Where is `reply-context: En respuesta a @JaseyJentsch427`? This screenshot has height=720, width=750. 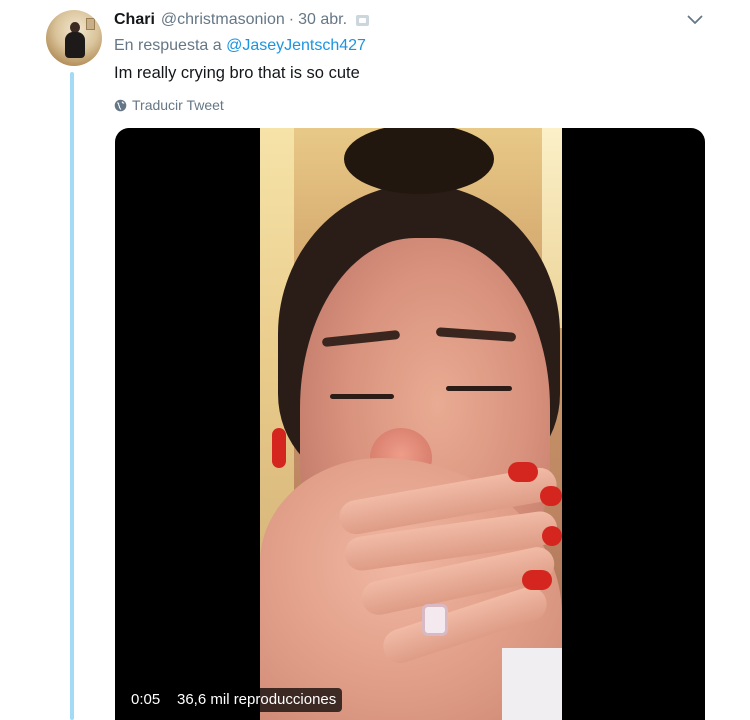
reply-context: En respuesta a @JaseyJentsch427 is located at coordinates (240, 48).